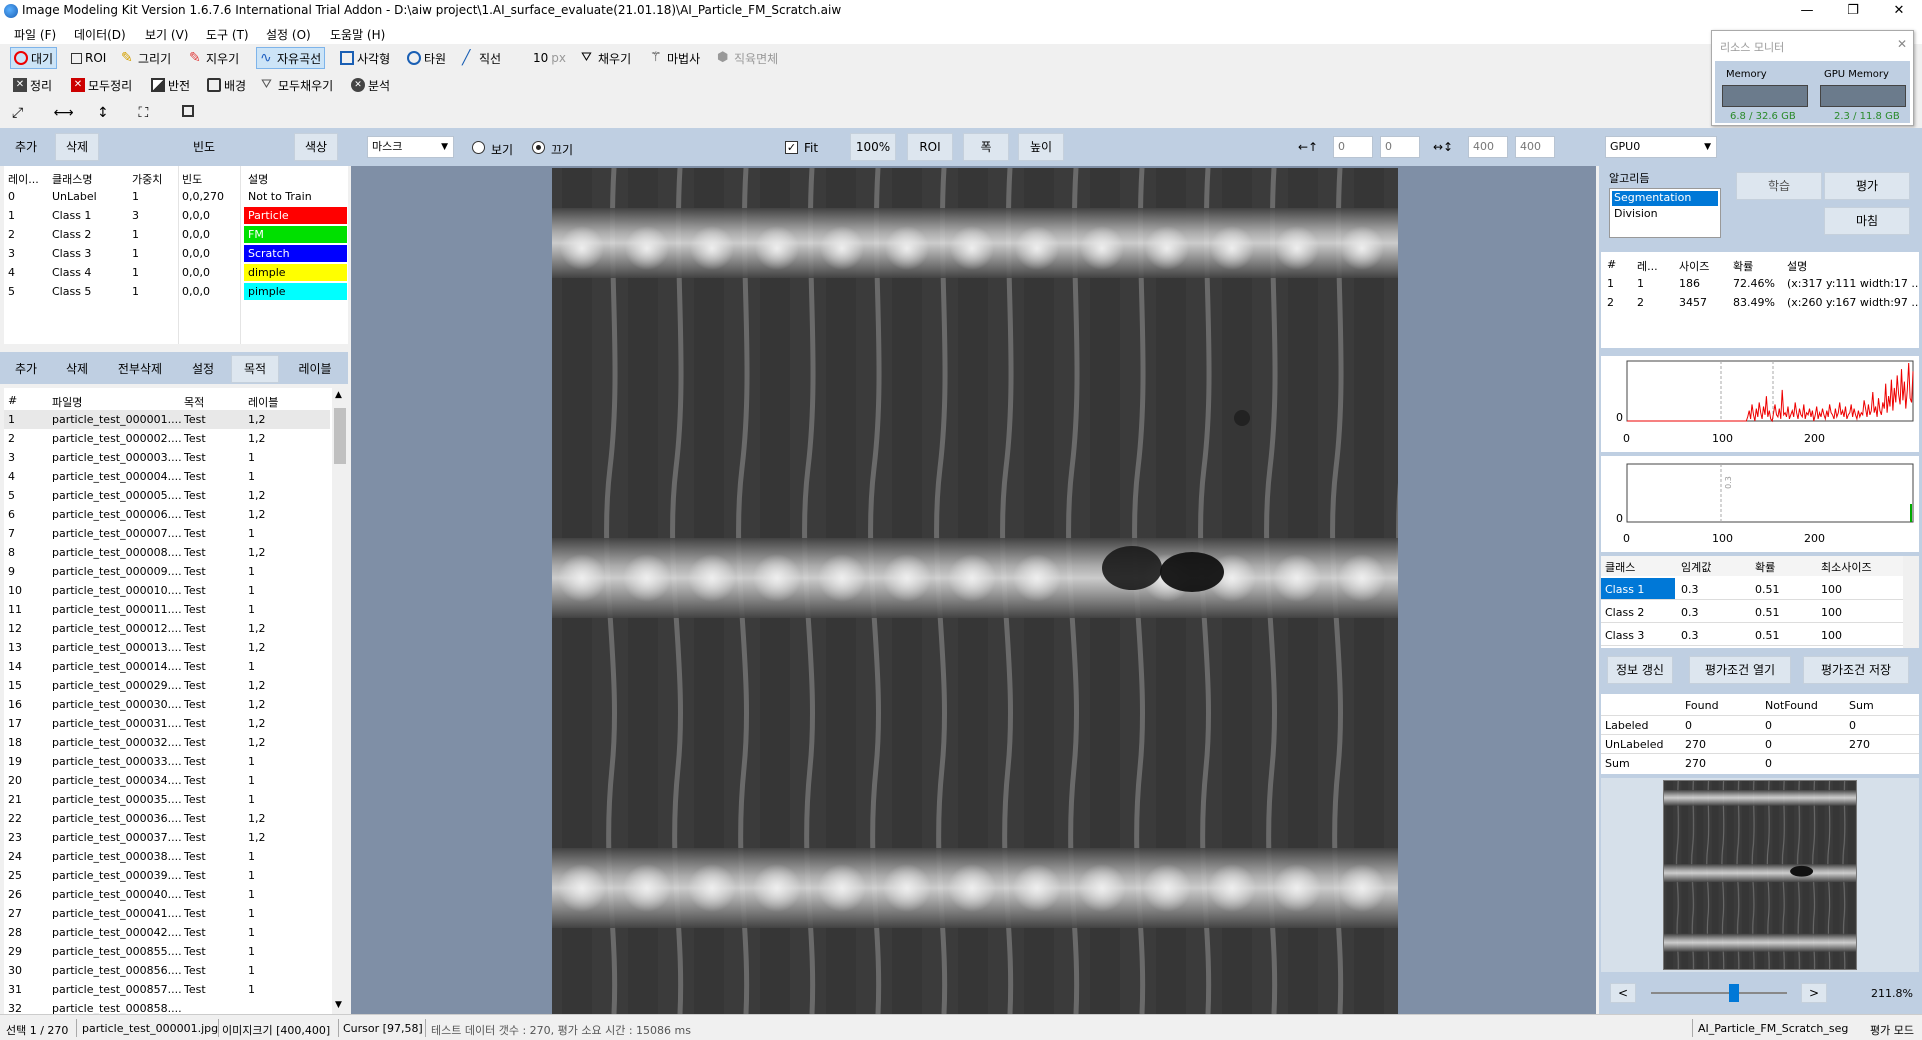 Image resolution: width=1922 pixels, height=1040 pixels. Describe the element at coordinates (26, 369) in the screenshot. I see `file-add-button: 추가` at that location.